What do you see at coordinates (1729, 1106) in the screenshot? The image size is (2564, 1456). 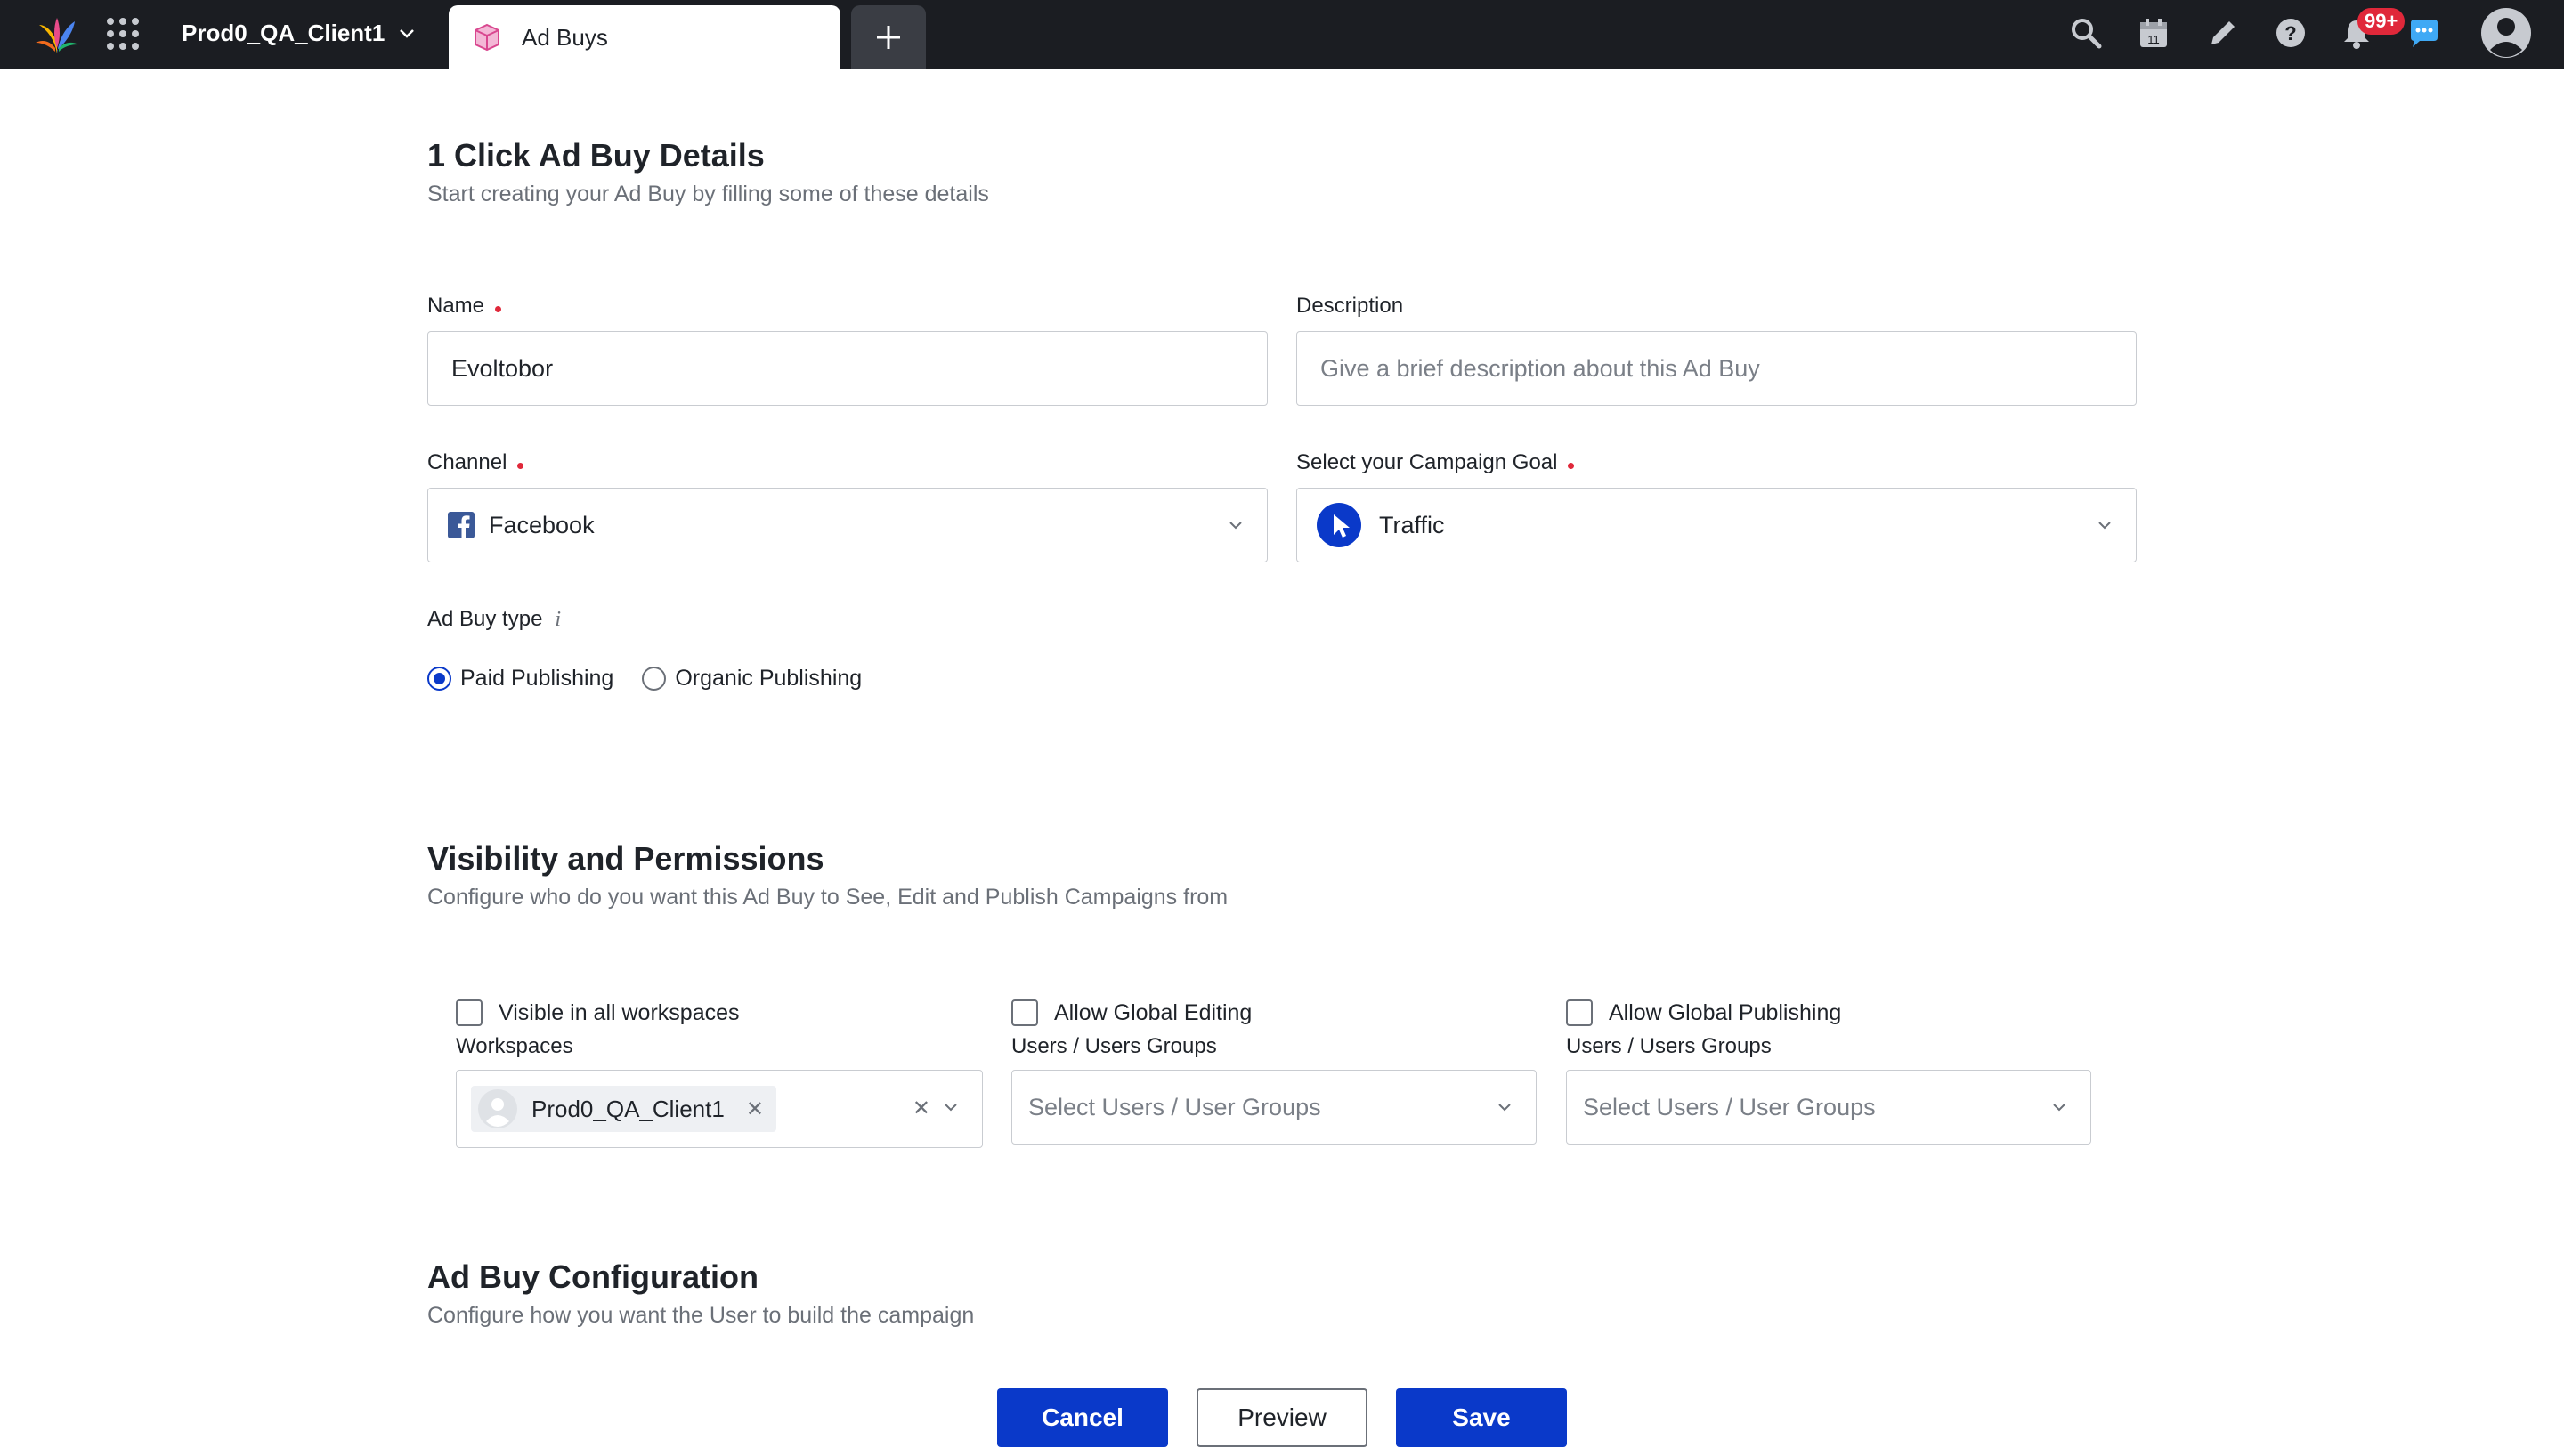 I see `publishing-users-placeholder: Select Users / User Groups` at bounding box center [1729, 1106].